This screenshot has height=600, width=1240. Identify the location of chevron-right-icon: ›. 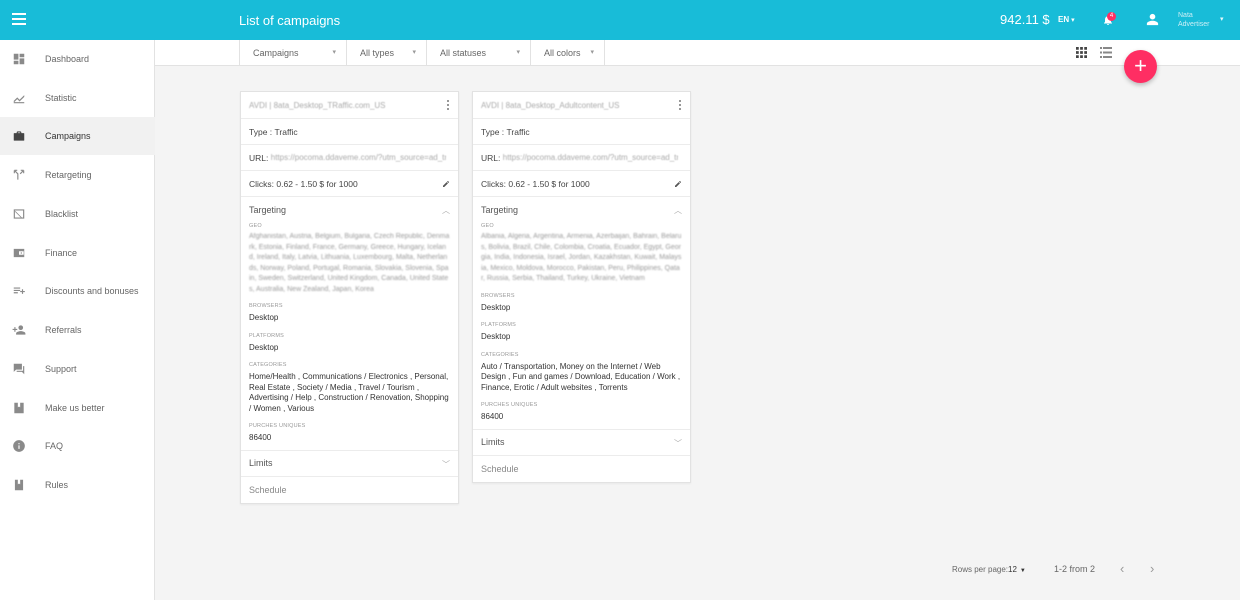
(1152, 568).